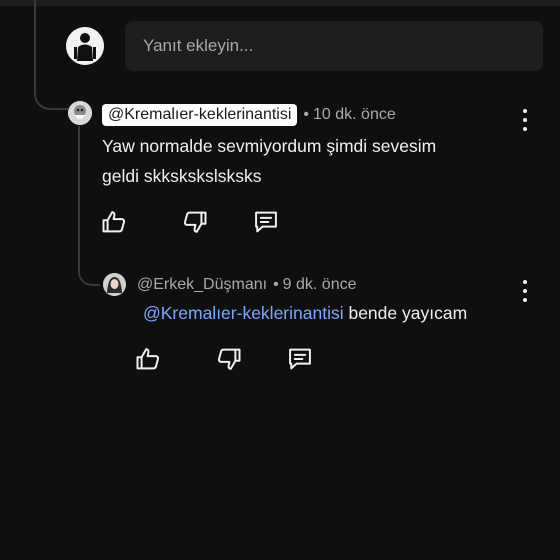 The width and height of the screenshot is (560, 560). I want to click on reply-meta: @Erkek_Düşmanı • 9 dk. önce, so click(247, 285).